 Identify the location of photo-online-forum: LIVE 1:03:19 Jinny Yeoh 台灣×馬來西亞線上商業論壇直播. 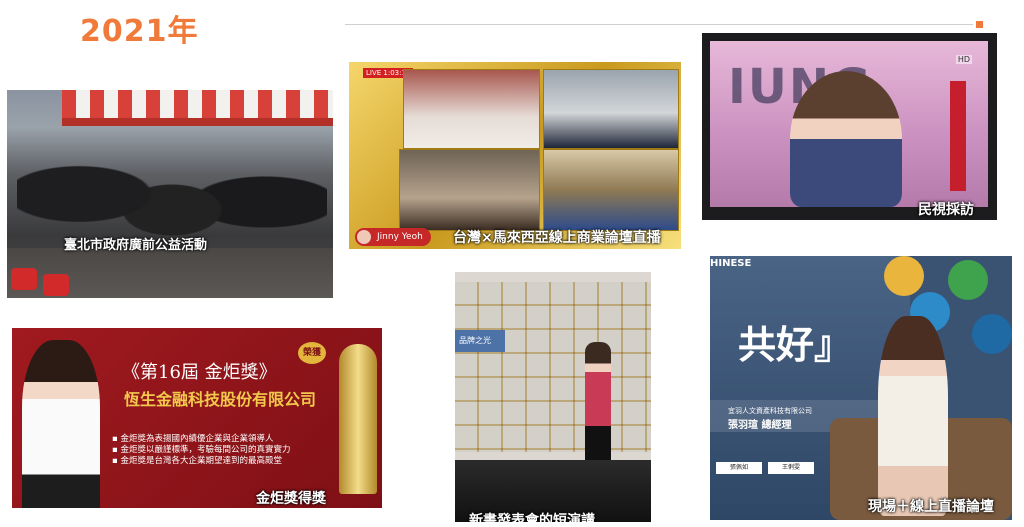
(515, 155).